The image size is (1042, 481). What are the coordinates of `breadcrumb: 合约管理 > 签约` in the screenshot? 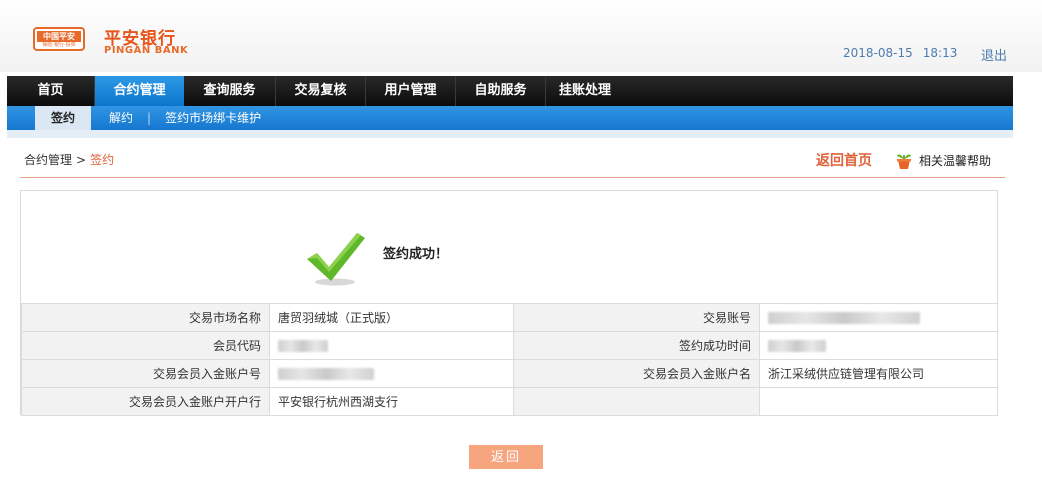 It's located at (69, 159).